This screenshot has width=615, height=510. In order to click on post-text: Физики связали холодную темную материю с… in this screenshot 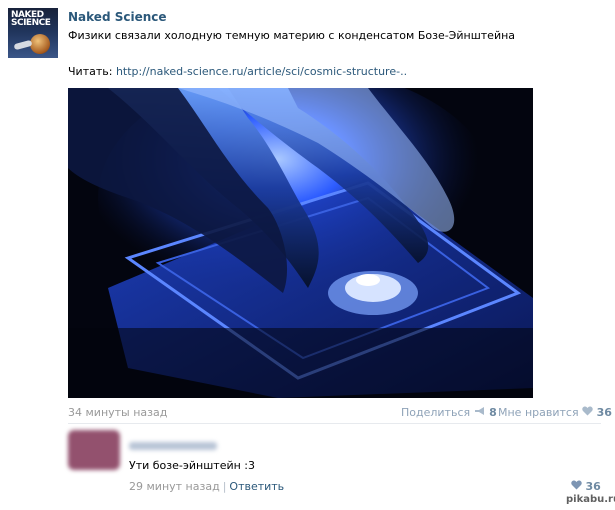, I will do `click(292, 35)`.